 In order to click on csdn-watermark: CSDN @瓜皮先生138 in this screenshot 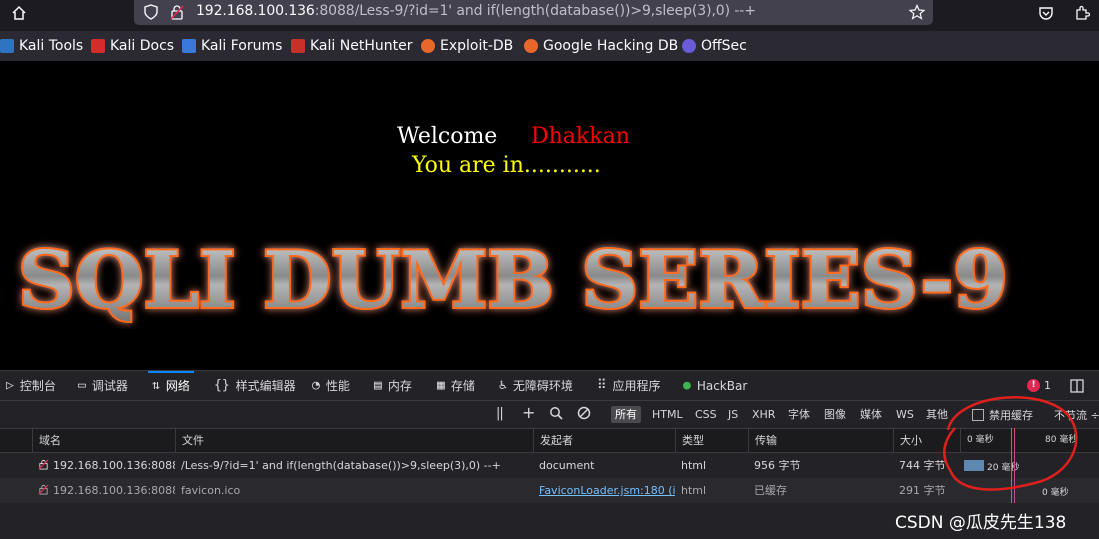, I will do `click(981, 523)`.